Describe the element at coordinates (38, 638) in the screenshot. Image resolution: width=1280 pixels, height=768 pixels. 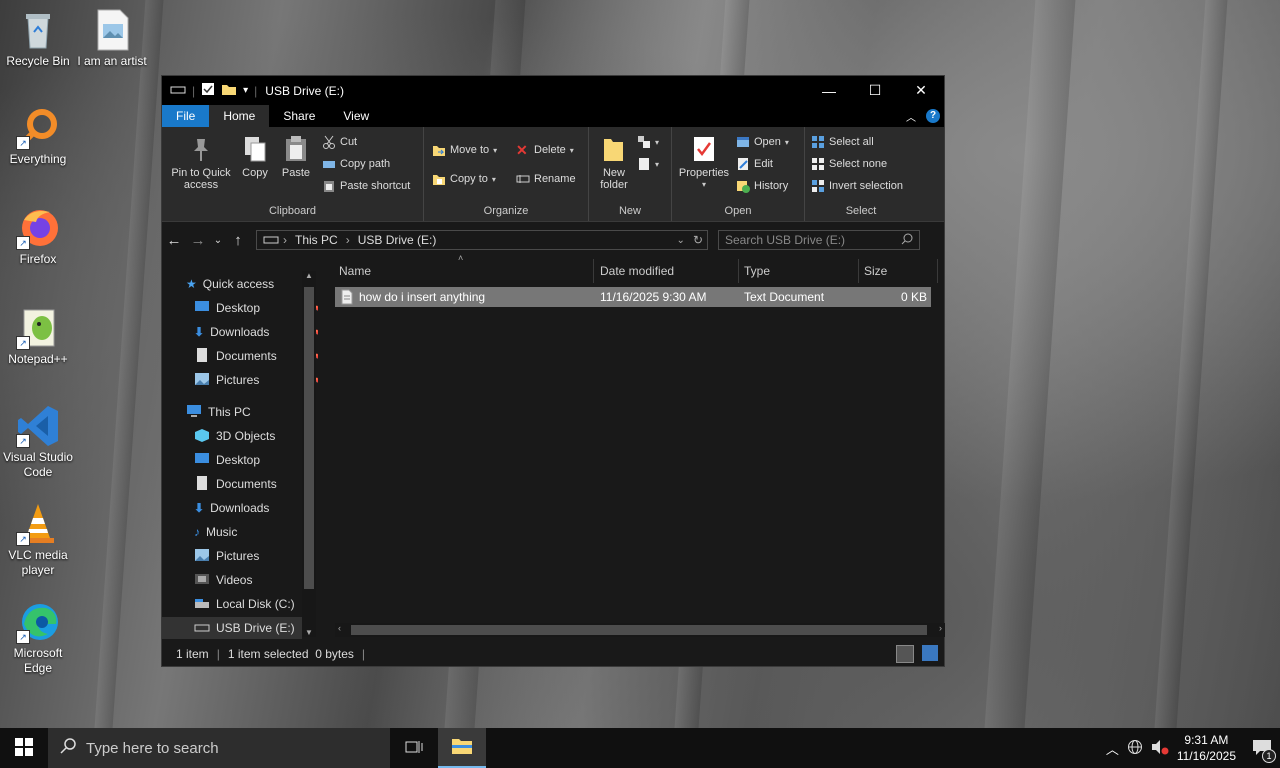
I see `desktop-icon-edge: ↗ Microsoft Edge` at that location.